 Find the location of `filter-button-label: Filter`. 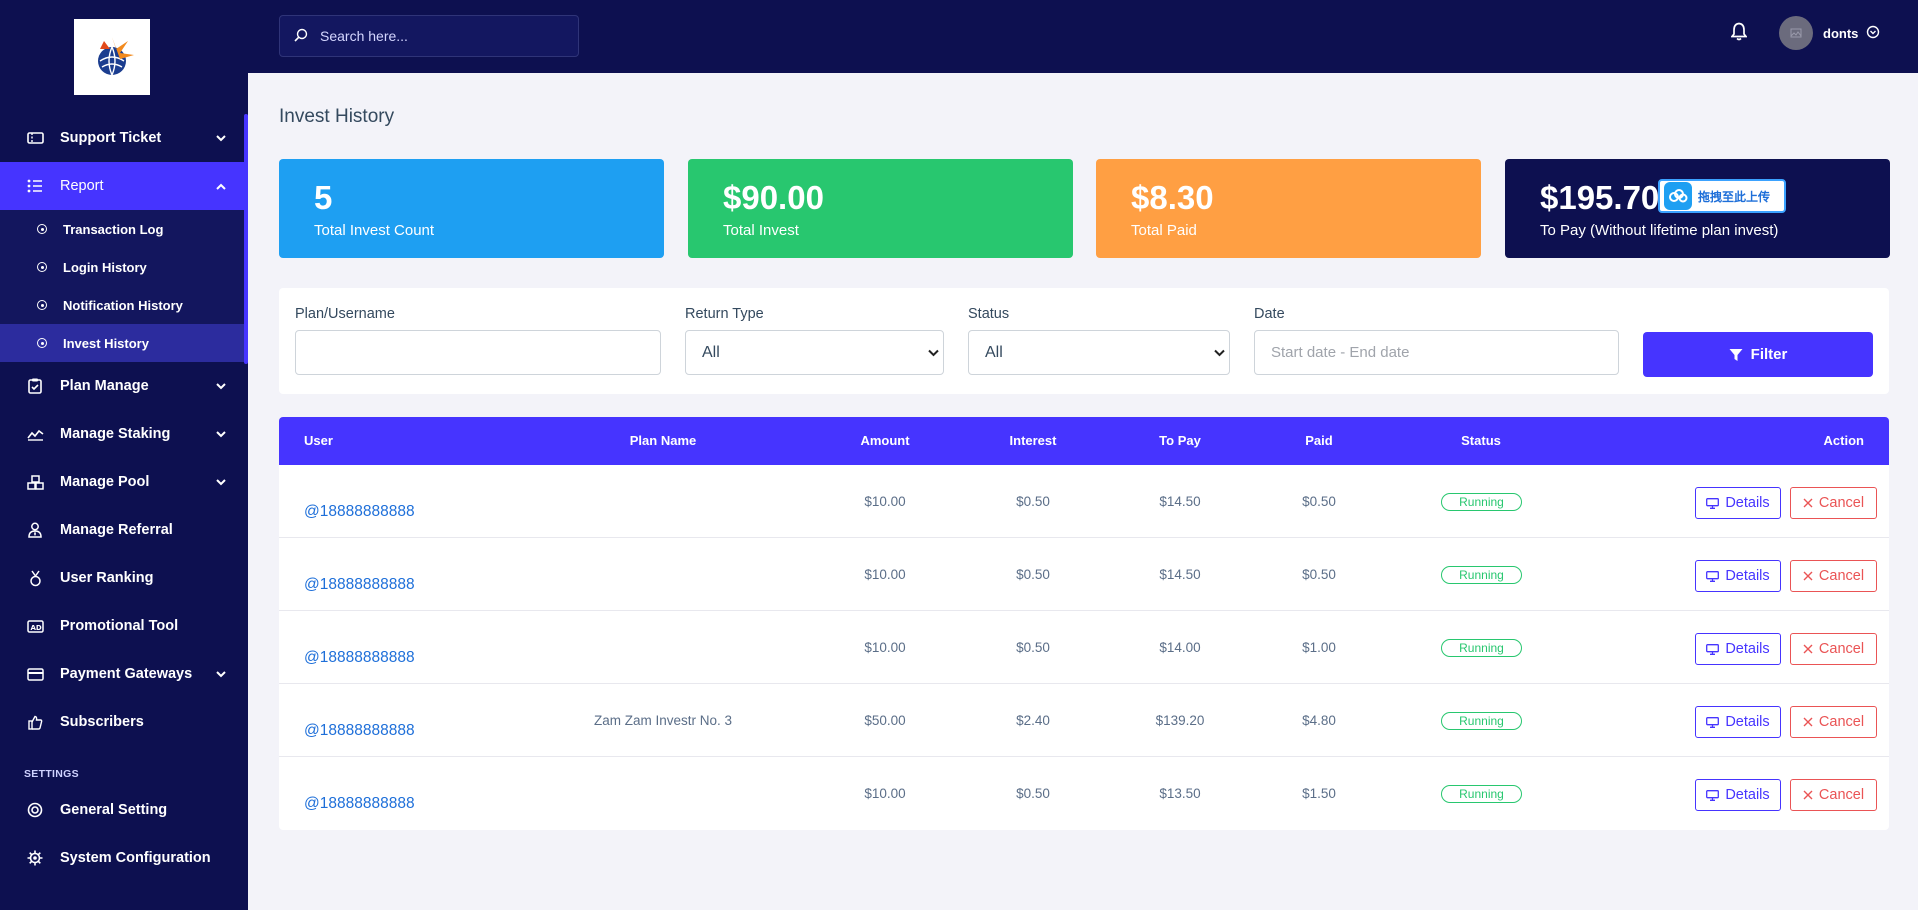

filter-button-label: Filter is located at coordinates (1769, 354).